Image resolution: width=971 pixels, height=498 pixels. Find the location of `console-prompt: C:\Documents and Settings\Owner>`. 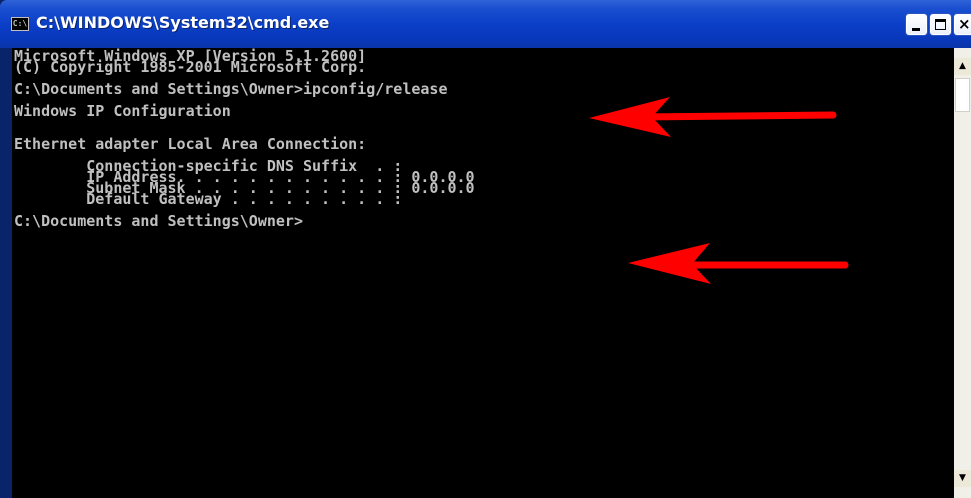

console-prompt: C:\Documents and Settings\Owner> is located at coordinates (158, 221).